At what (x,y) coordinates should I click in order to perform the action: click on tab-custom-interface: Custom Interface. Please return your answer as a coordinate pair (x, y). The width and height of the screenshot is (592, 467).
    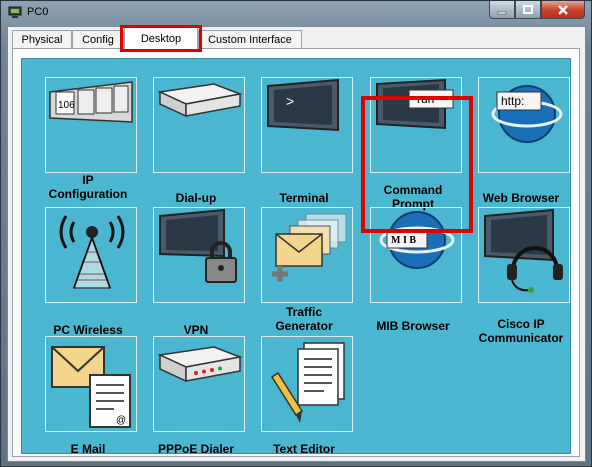
    Looking at the image, I should click on (250, 39).